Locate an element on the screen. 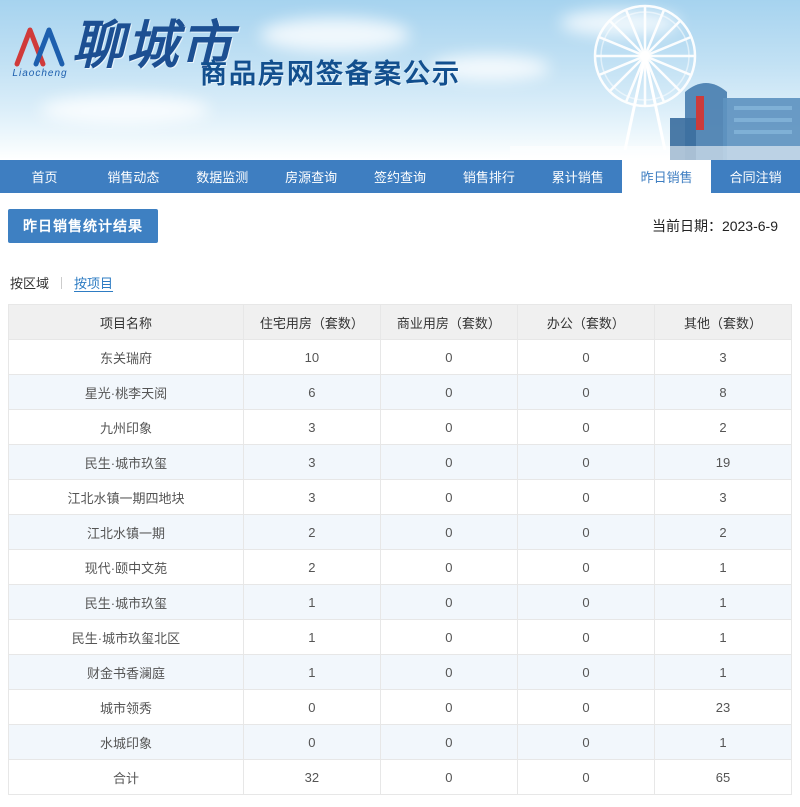 This screenshot has width=800, height=807. city-logo-icon is located at coordinates (39, 47).